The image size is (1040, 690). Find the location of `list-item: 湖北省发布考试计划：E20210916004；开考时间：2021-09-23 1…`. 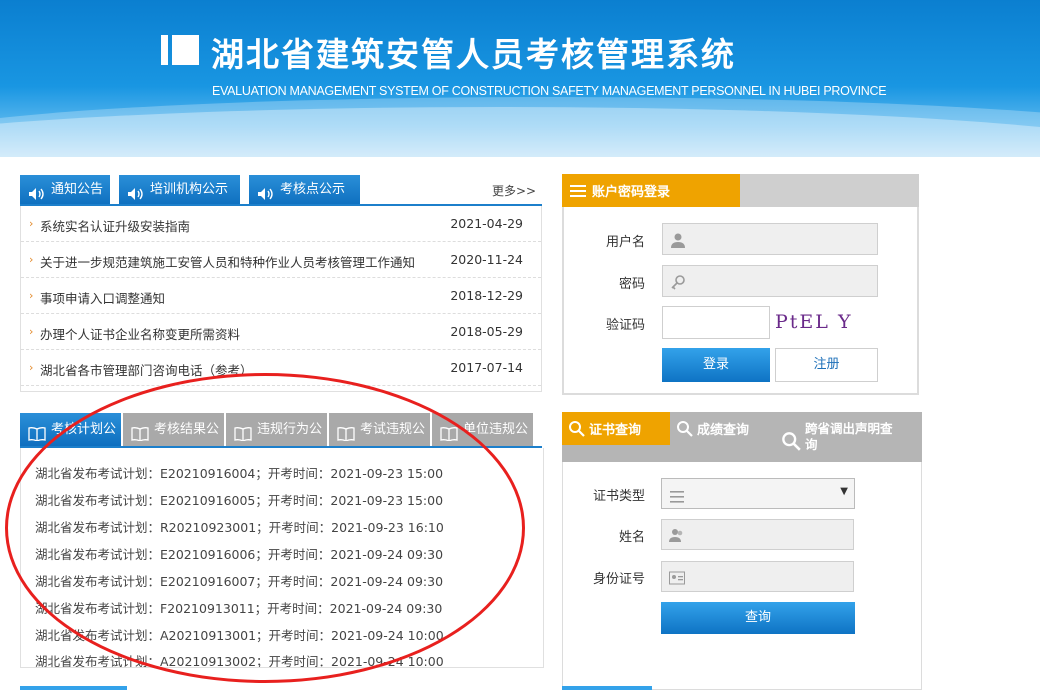

list-item: 湖北省发布考试计划：E20210916004；开考时间：2021-09-23 1… is located at coordinates (239, 472).